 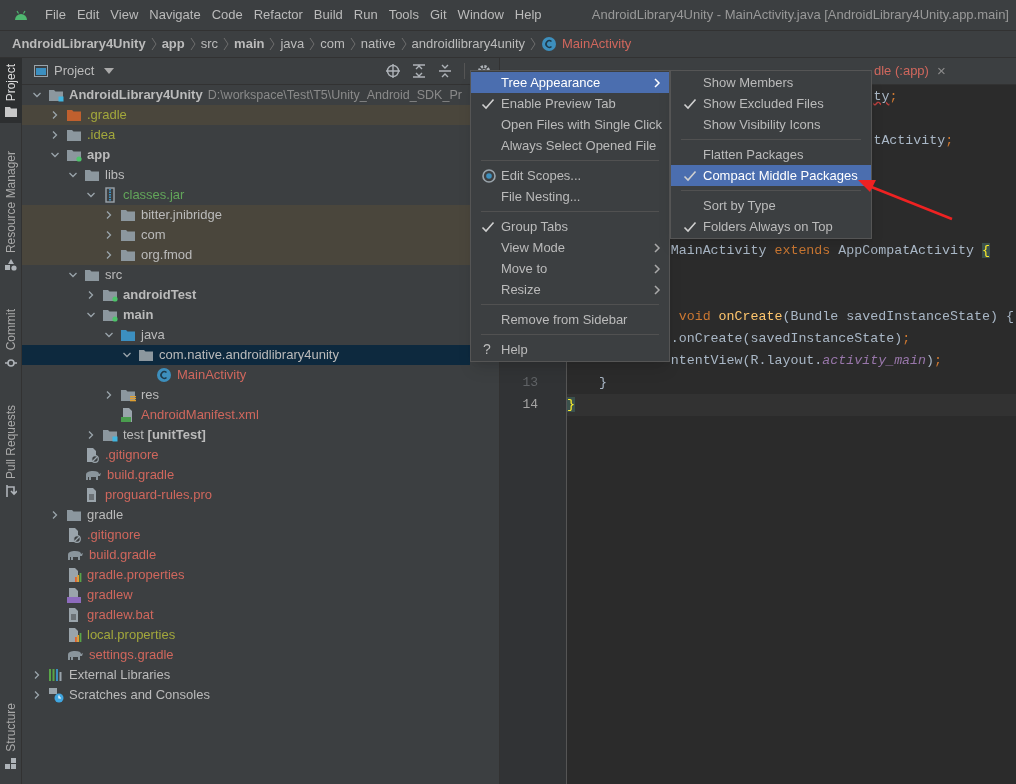 I want to click on tree-item-label: local.properties, so click(x=131, y=635).